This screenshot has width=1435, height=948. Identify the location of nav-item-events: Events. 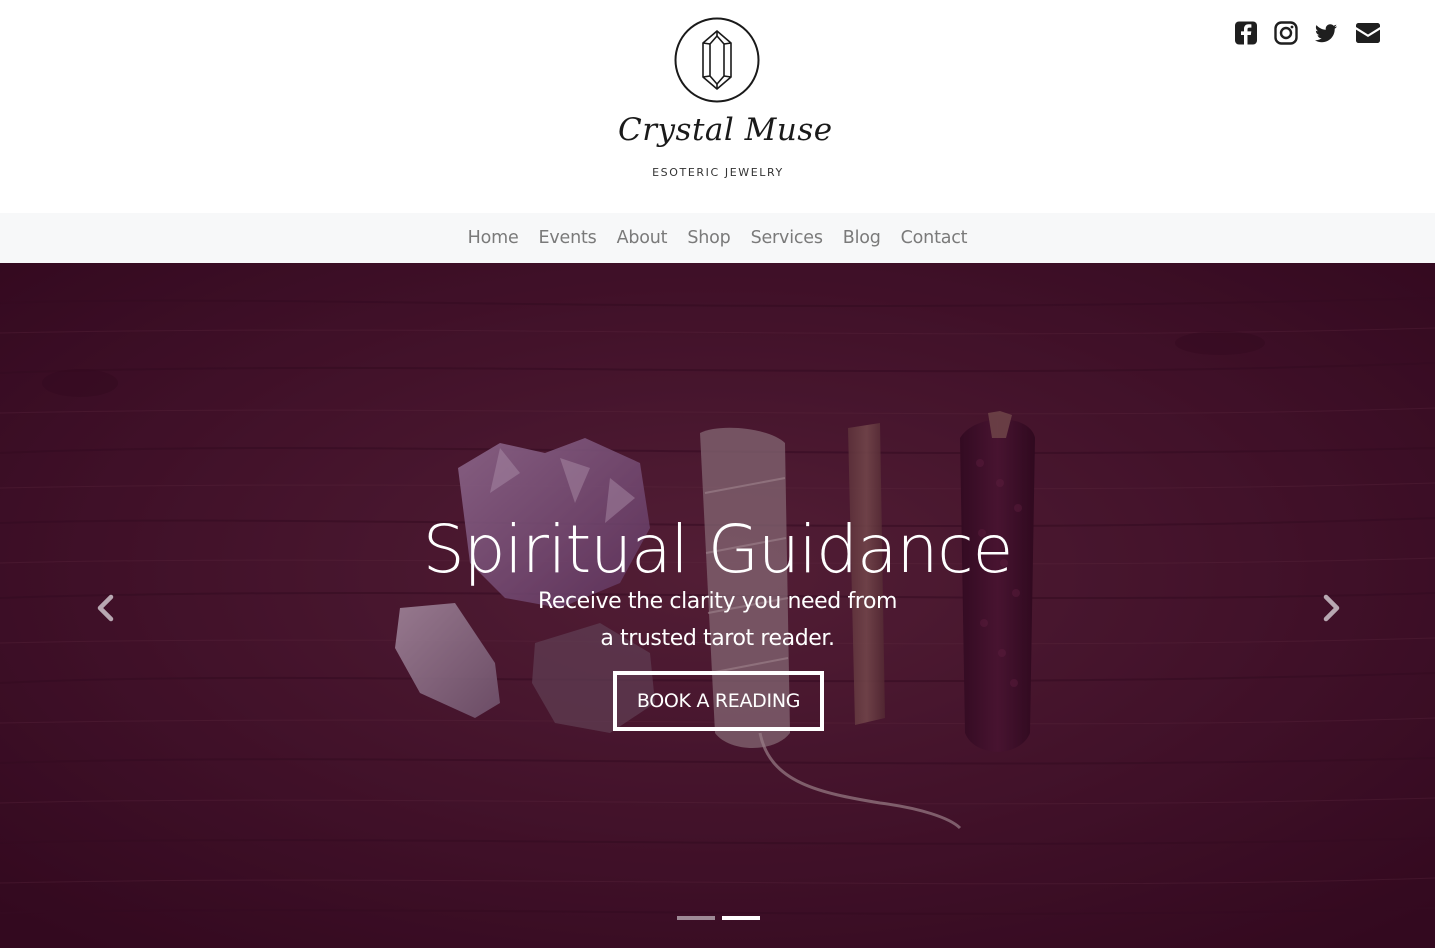
(568, 238).